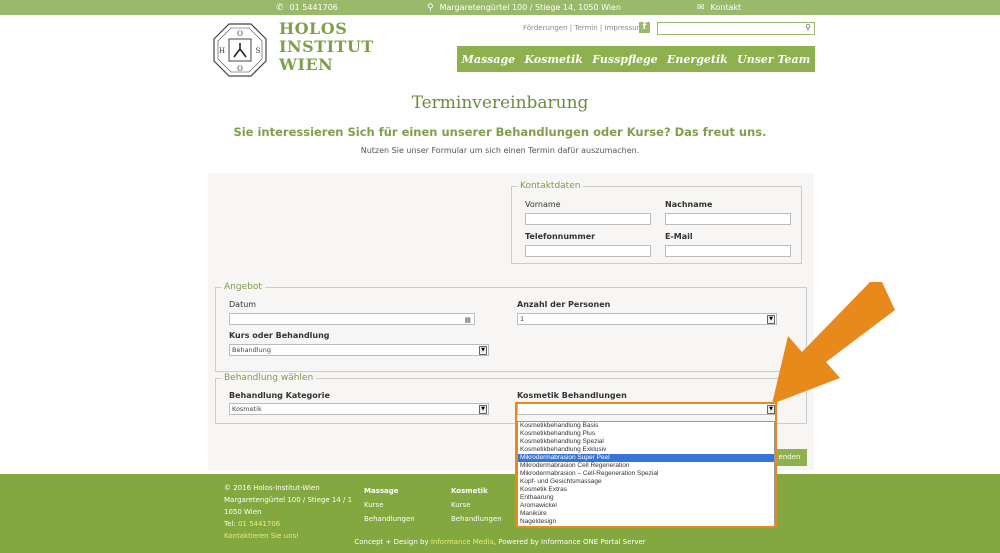 This screenshot has height=553, width=1000. Describe the element at coordinates (728, 219) in the screenshot. I see `nachname-field` at that location.